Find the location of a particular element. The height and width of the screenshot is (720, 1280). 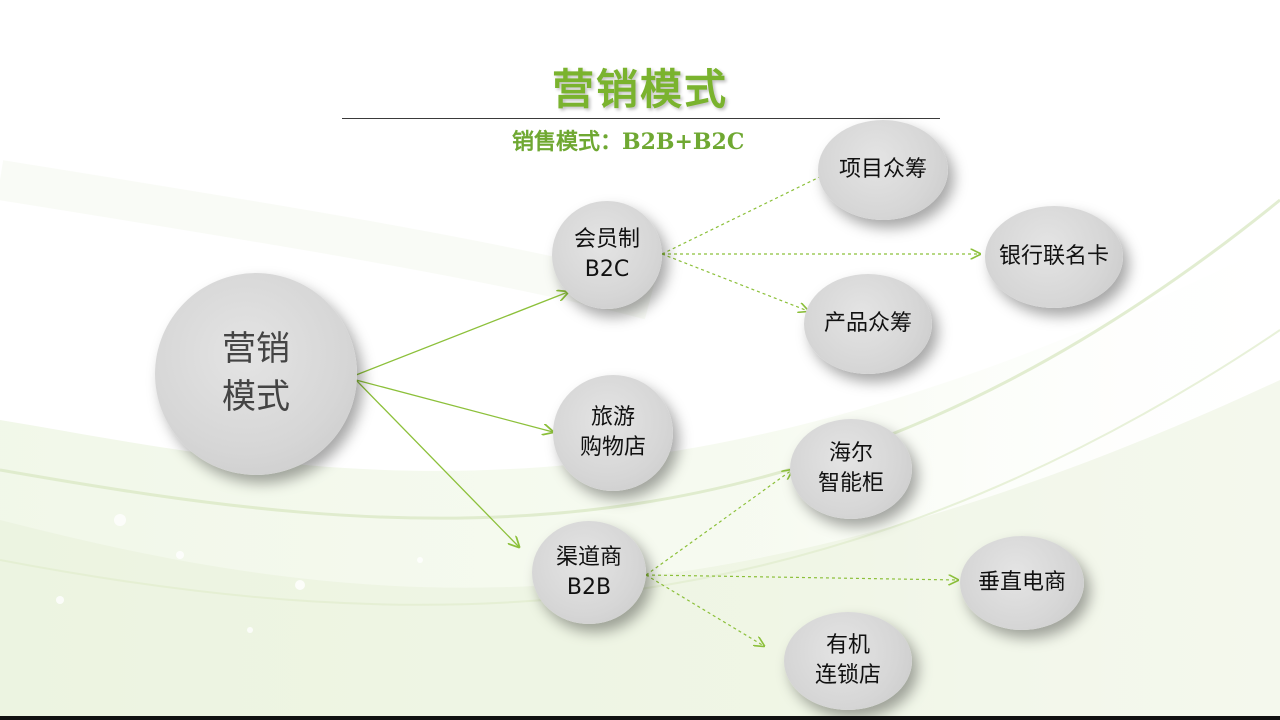

link-root-channel is located at coordinates (437, 463).